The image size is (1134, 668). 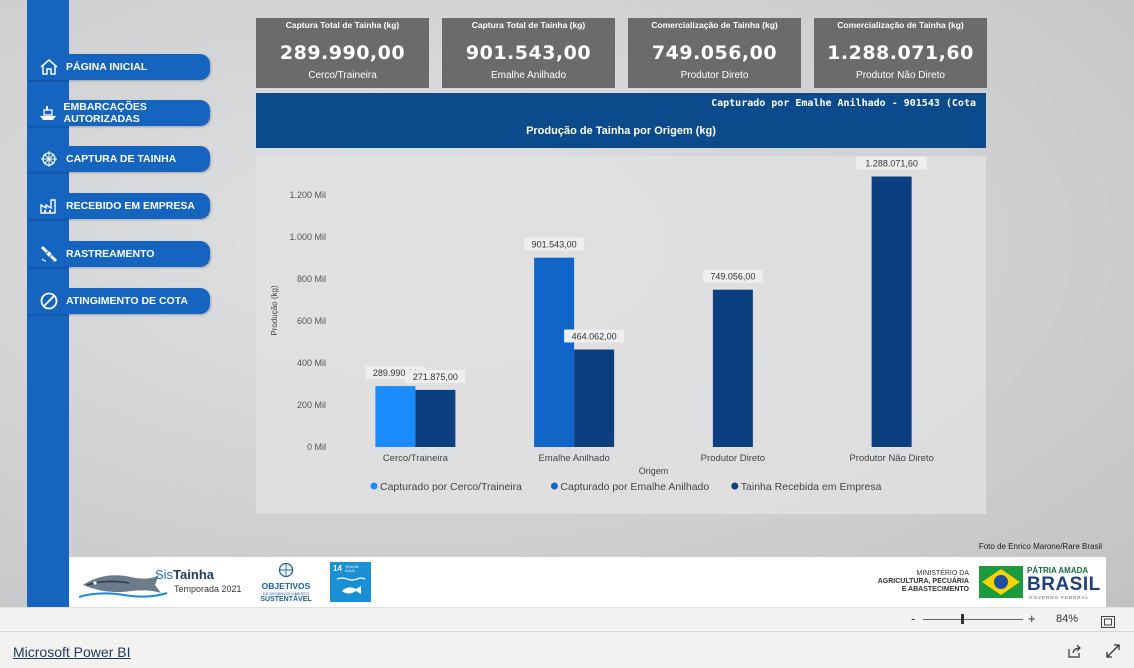 I want to click on nav-embarcacoes-button: EMBARCAÇÕES AUTORIZADAS, so click(x=118, y=113).